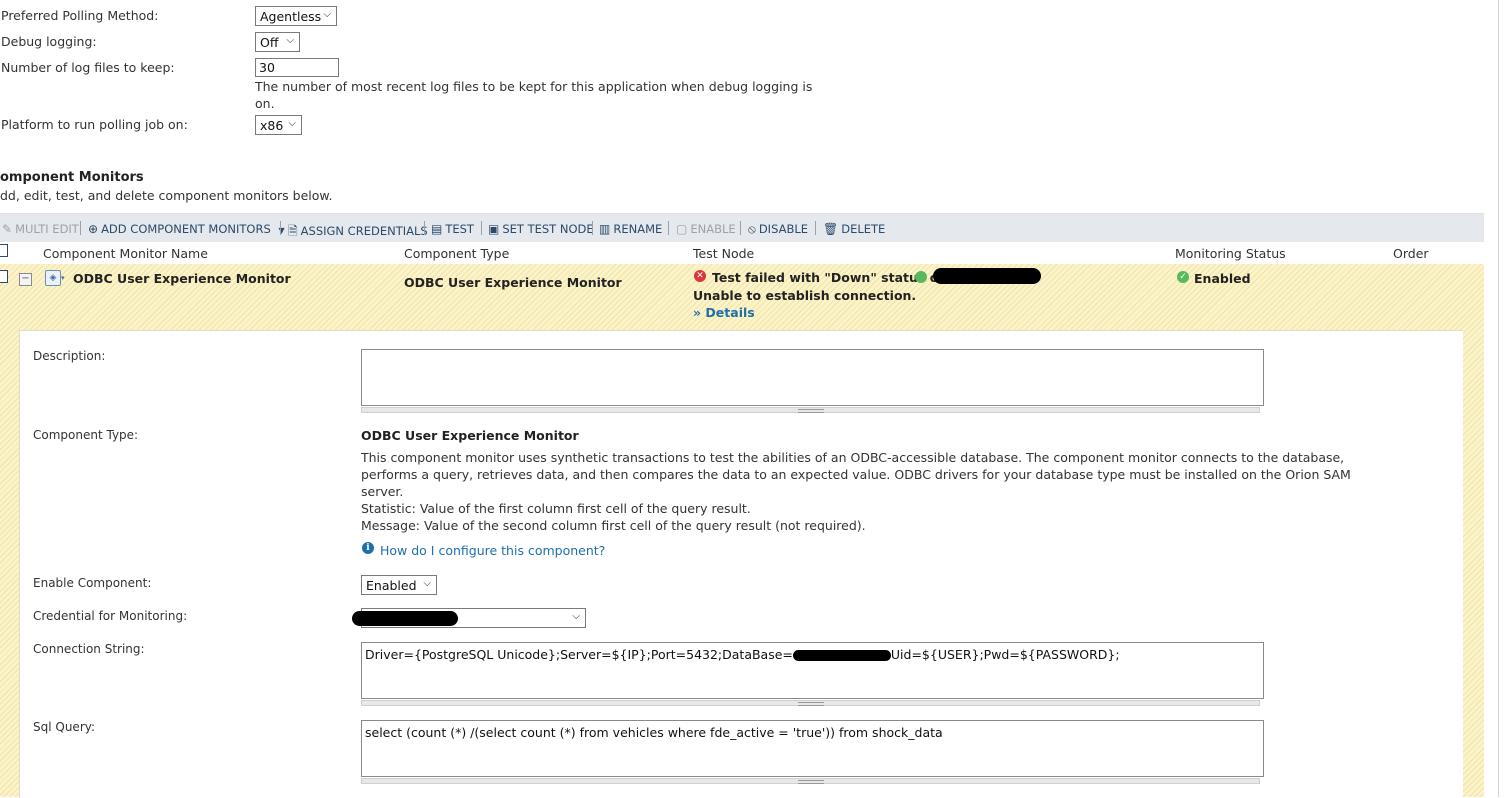 The width and height of the screenshot is (1511, 798). Describe the element at coordinates (492, 550) in the screenshot. I see `help-configure-link: How do I configure this component?` at that location.